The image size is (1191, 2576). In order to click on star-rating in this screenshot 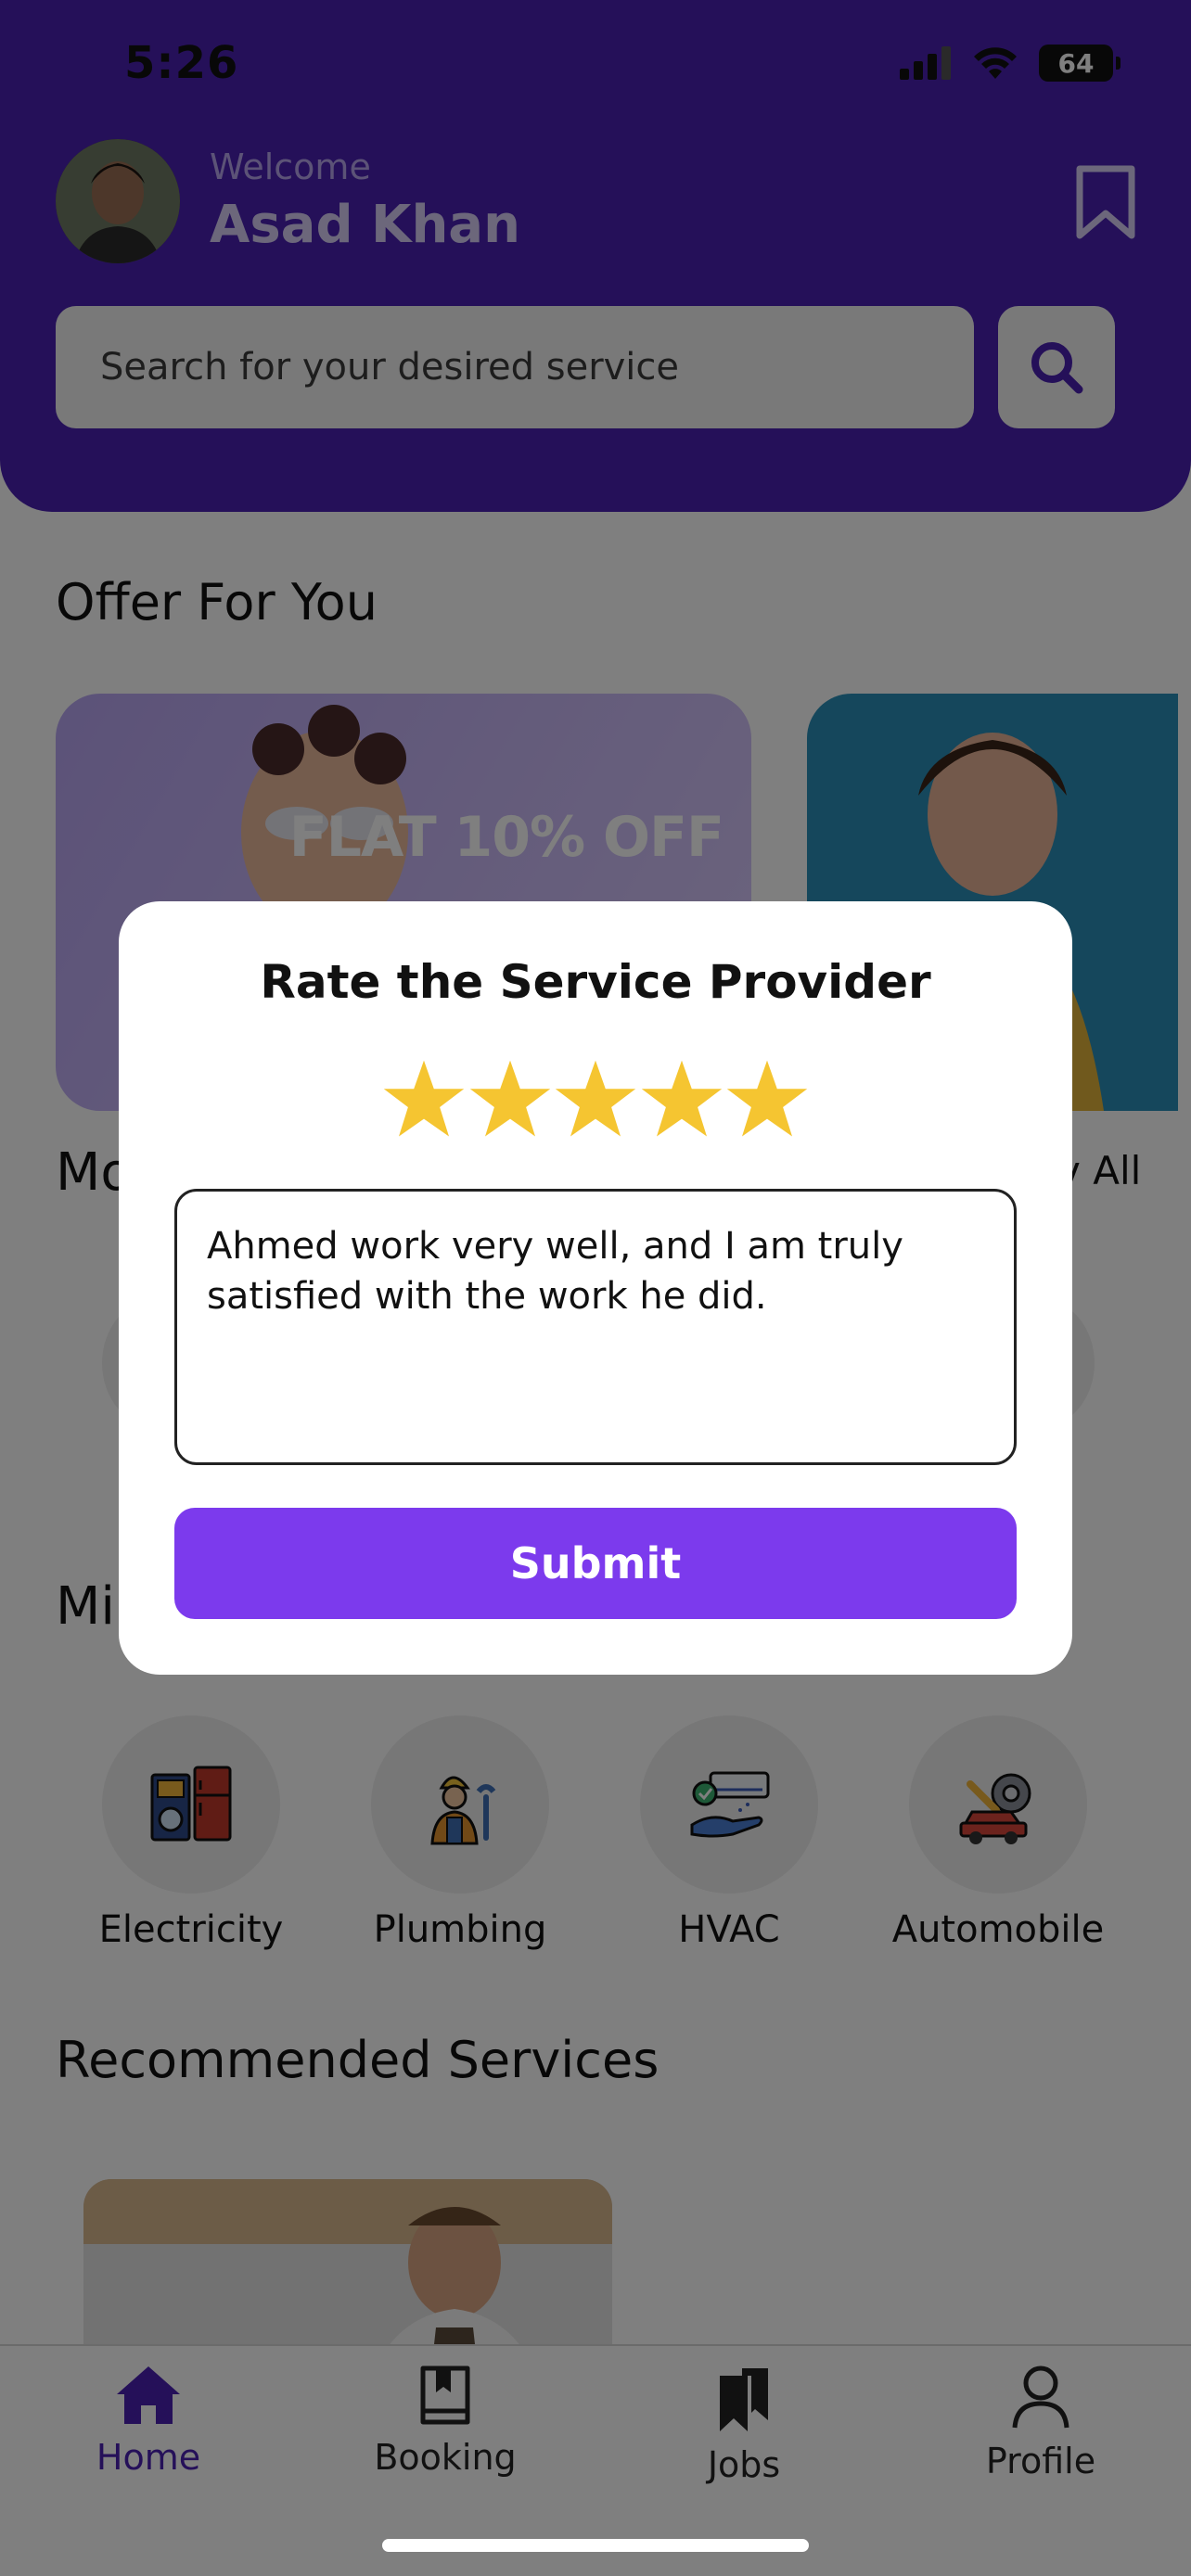, I will do `click(595, 1103)`.